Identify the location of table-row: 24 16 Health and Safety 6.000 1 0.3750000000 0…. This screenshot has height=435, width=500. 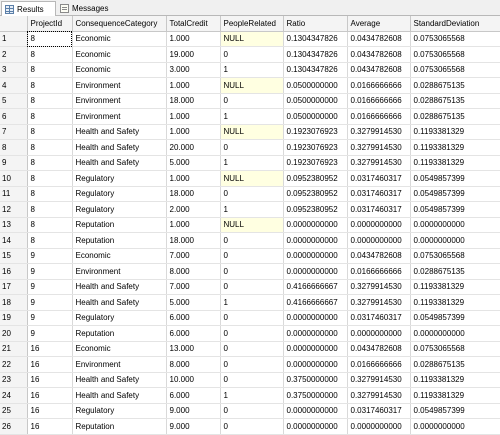
(250, 395).